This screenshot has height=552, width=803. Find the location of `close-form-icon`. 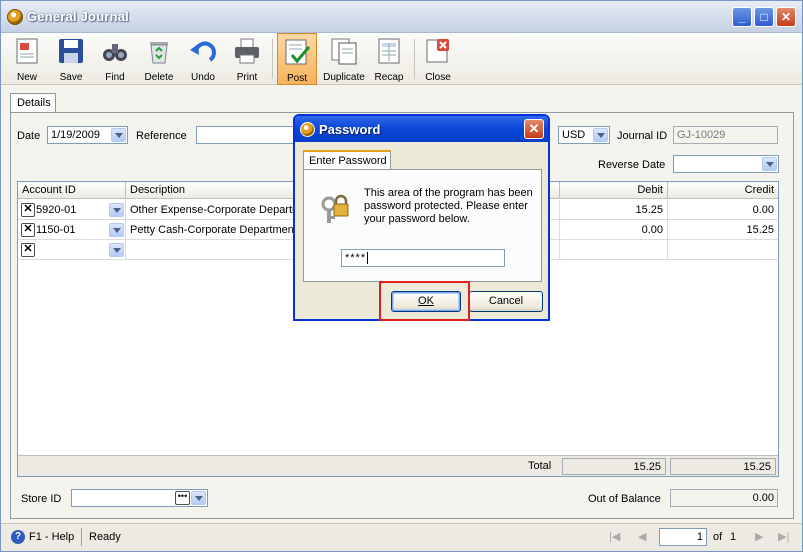

close-form-icon is located at coordinates (438, 51).